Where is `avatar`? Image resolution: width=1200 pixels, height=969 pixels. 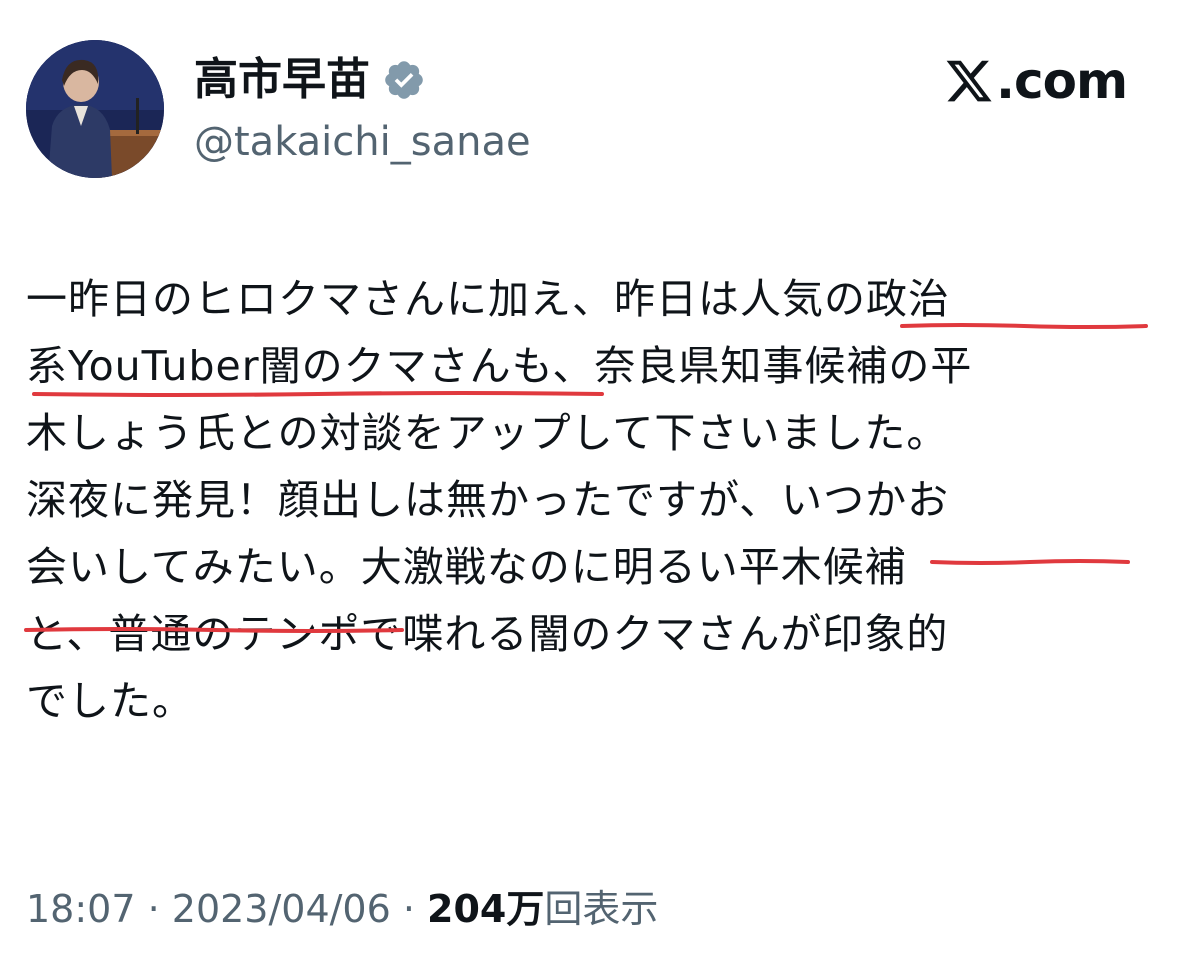
avatar is located at coordinates (95, 109).